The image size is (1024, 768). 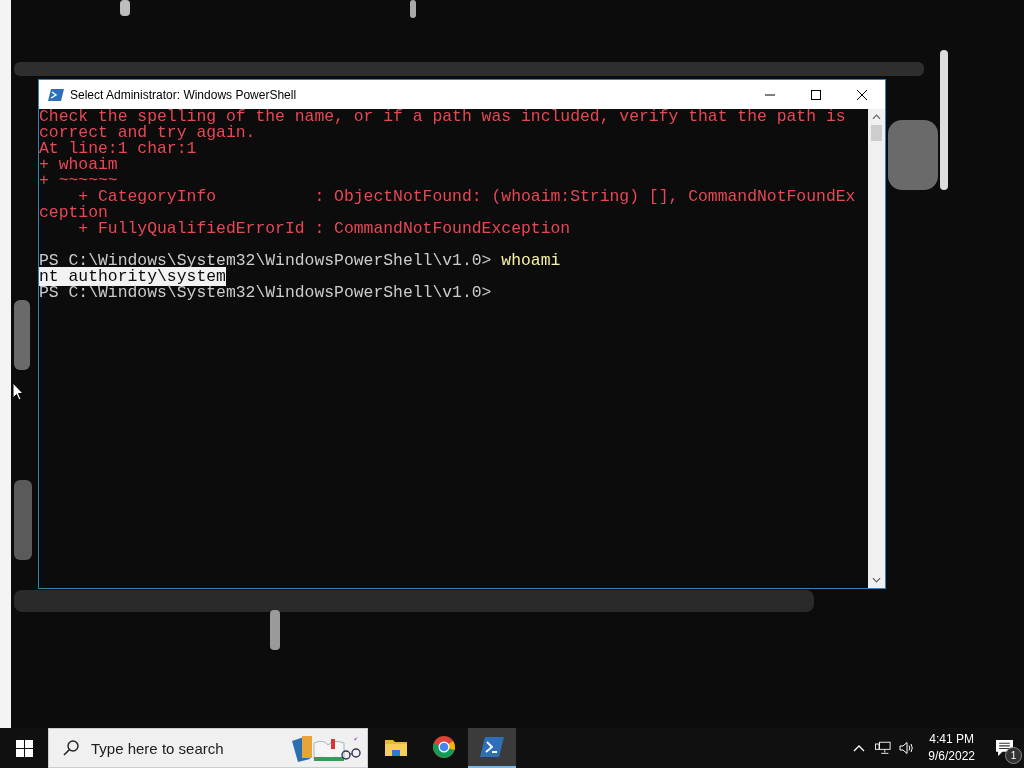 What do you see at coordinates (1004, 748) in the screenshot?
I see `notifications-button: 1` at bounding box center [1004, 748].